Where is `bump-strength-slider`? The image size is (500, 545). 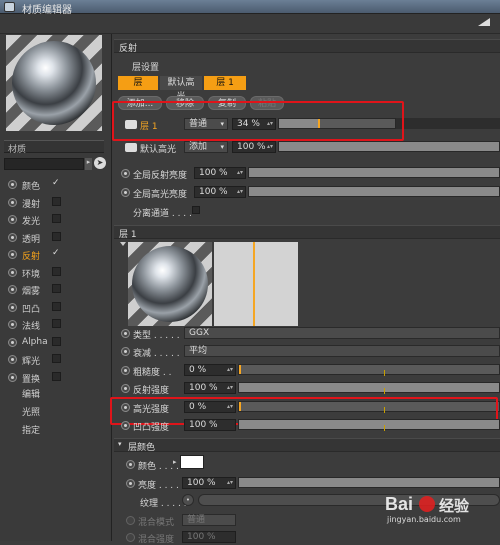 bump-strength-slider is located at coordinates (369, 424).